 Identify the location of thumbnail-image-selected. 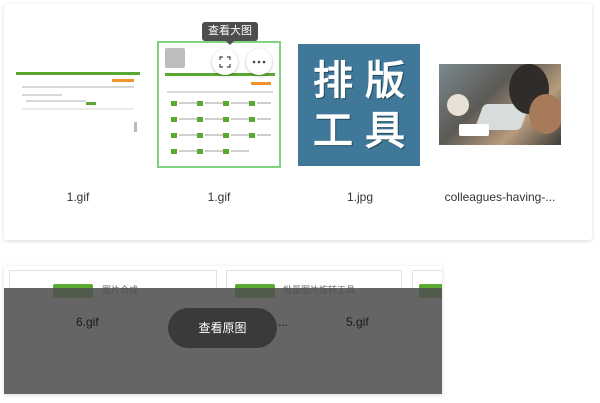
(219, 104).